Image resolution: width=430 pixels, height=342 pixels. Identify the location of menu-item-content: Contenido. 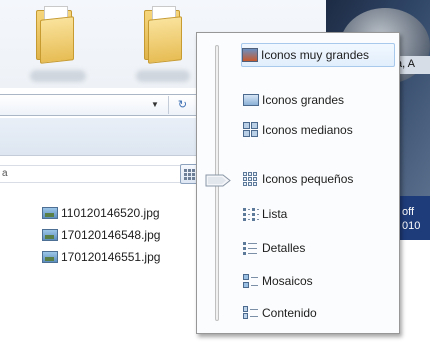
(318, 313).